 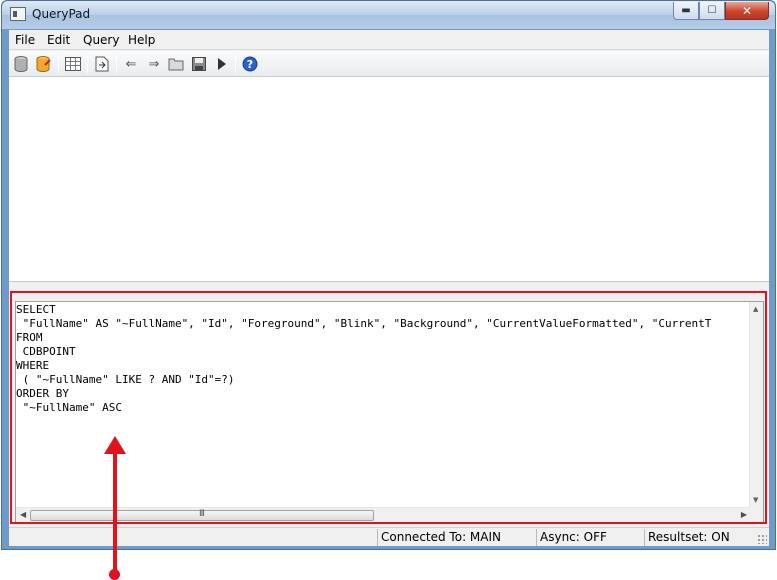 I want to click on back-arrow-icon: ⇐, so click(x=131, y=64).